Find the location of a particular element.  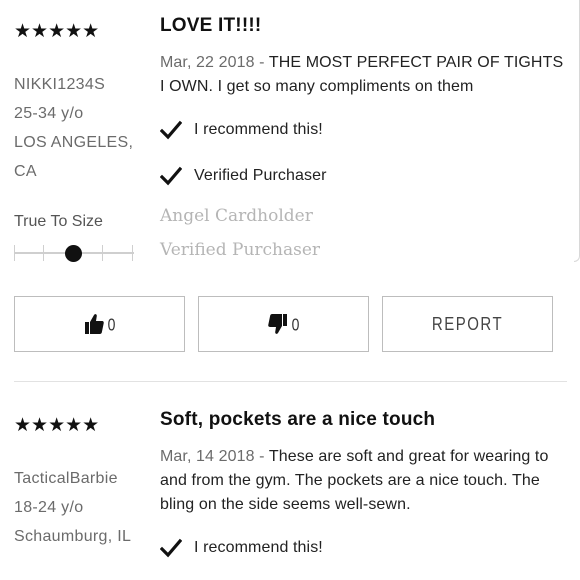

reviewer-location: Schaumburg, IL is located at coordinates (73, 536).